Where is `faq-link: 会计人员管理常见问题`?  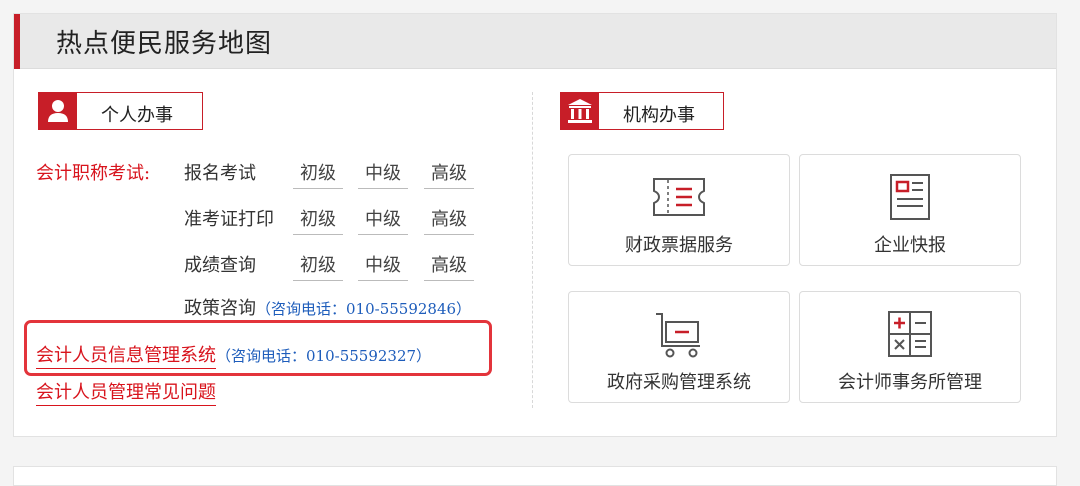
faq-link: 会计人员管理常见问题 is located at coordinates (126, 394).